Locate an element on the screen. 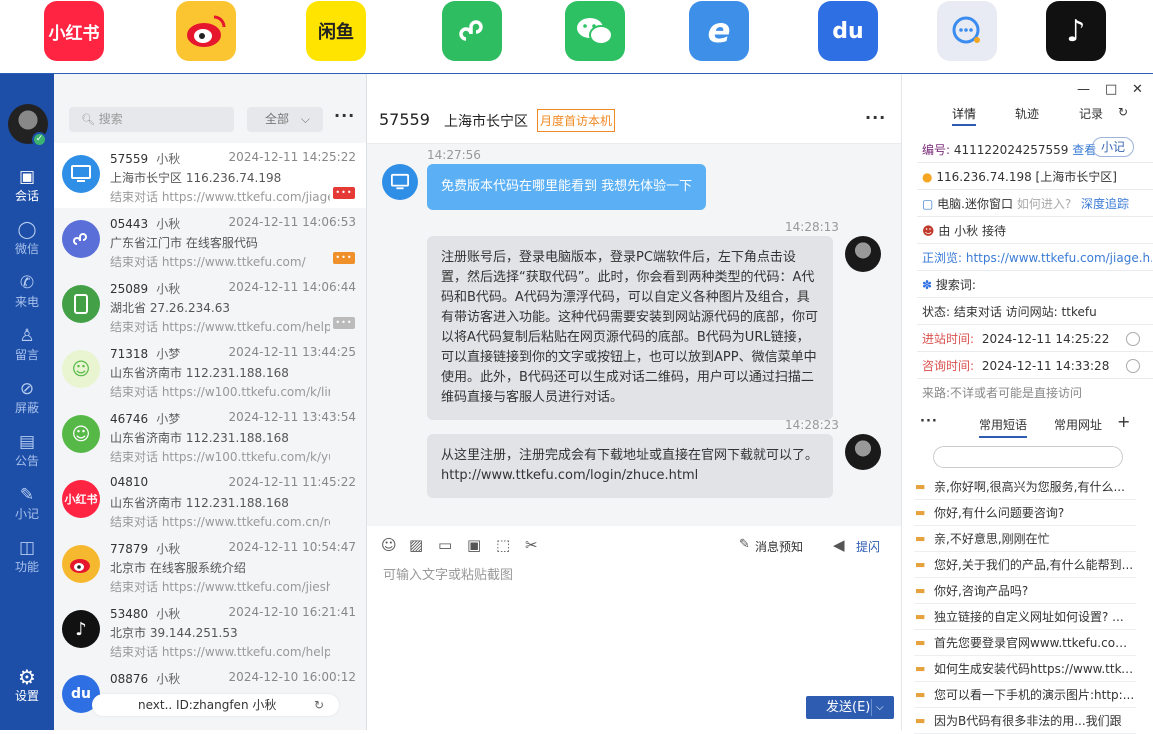 Image resolution: width=1153 pixels, height=734 pixels. tab-details: 详情 is located at coordinates (964, 115).